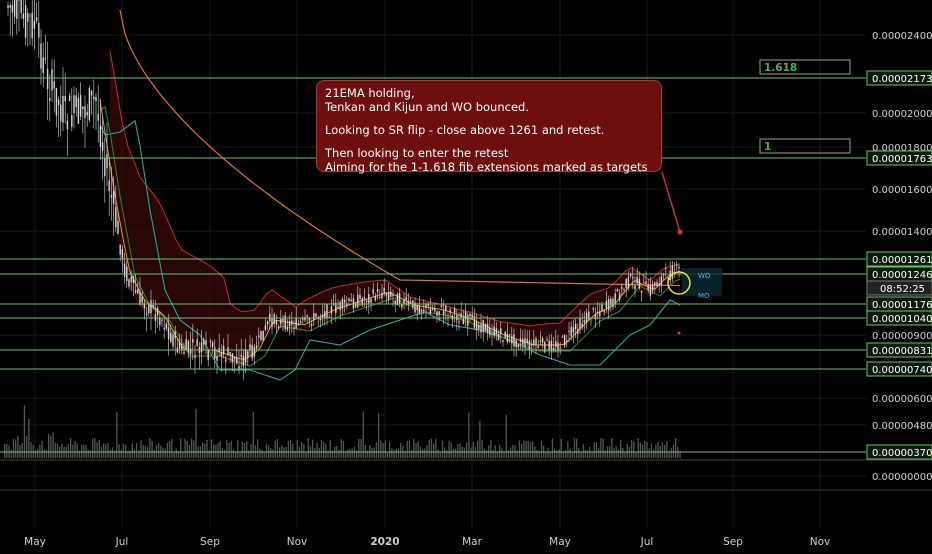  I want to click on y-tick-label: 0.00001600, so click(902, 190).